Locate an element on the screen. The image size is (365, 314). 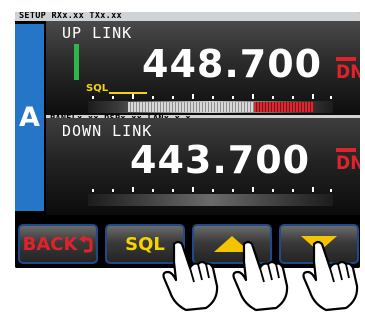
return-arrow-icon is located at coordinates (86, 244).